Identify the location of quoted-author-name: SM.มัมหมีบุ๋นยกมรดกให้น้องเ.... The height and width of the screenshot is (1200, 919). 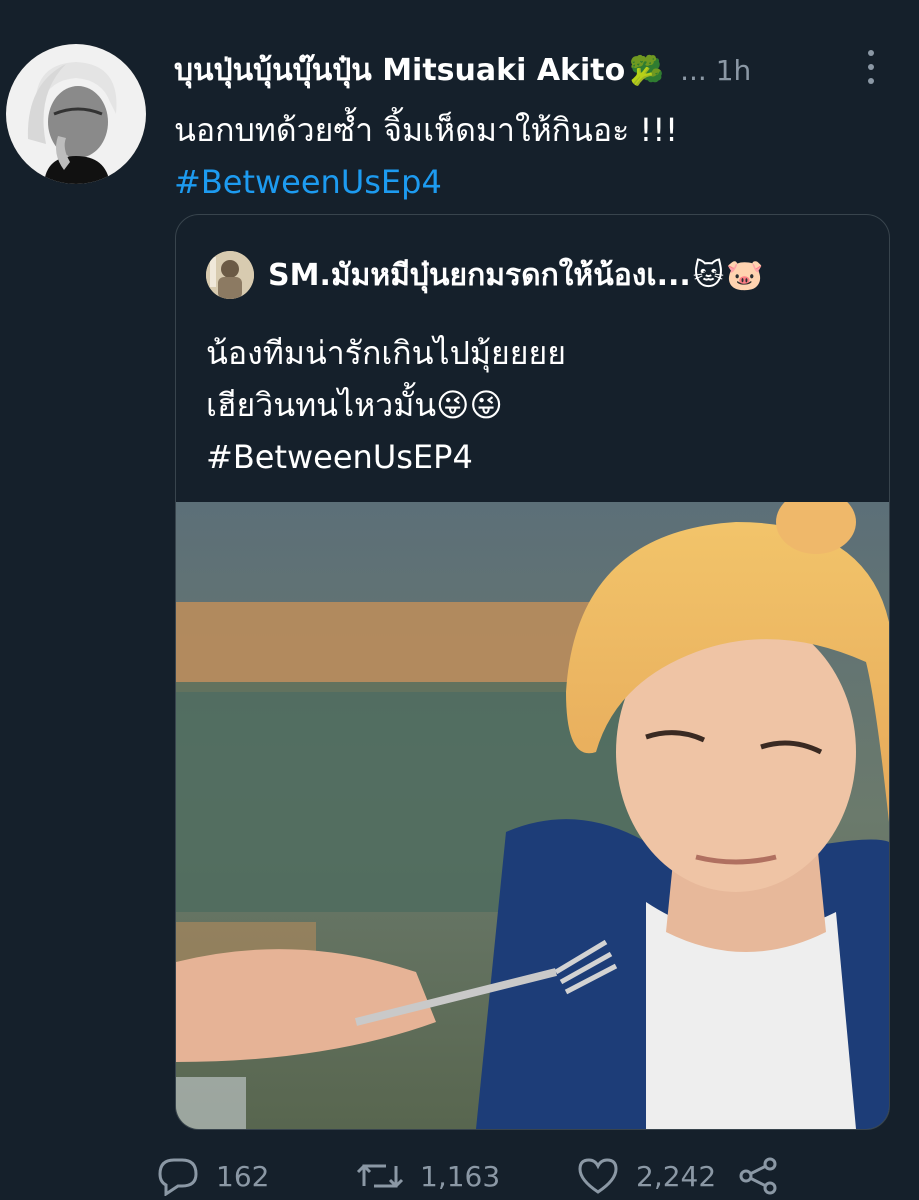
(479, 275).